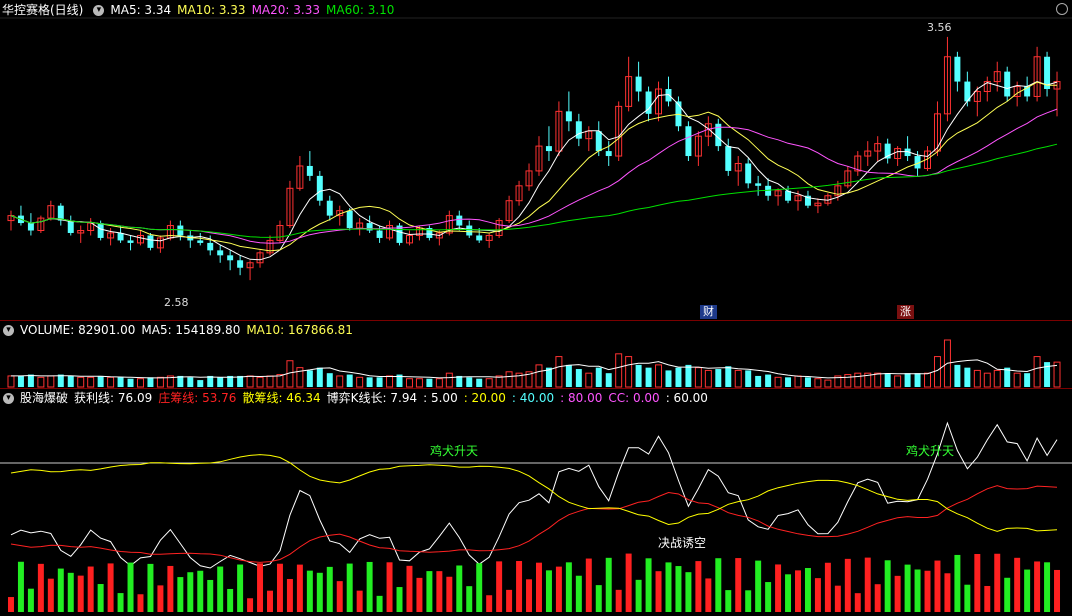  Describe the element at coordinates (905, 312) in the screenshot. I see `rise-marker: 涨` at that location.